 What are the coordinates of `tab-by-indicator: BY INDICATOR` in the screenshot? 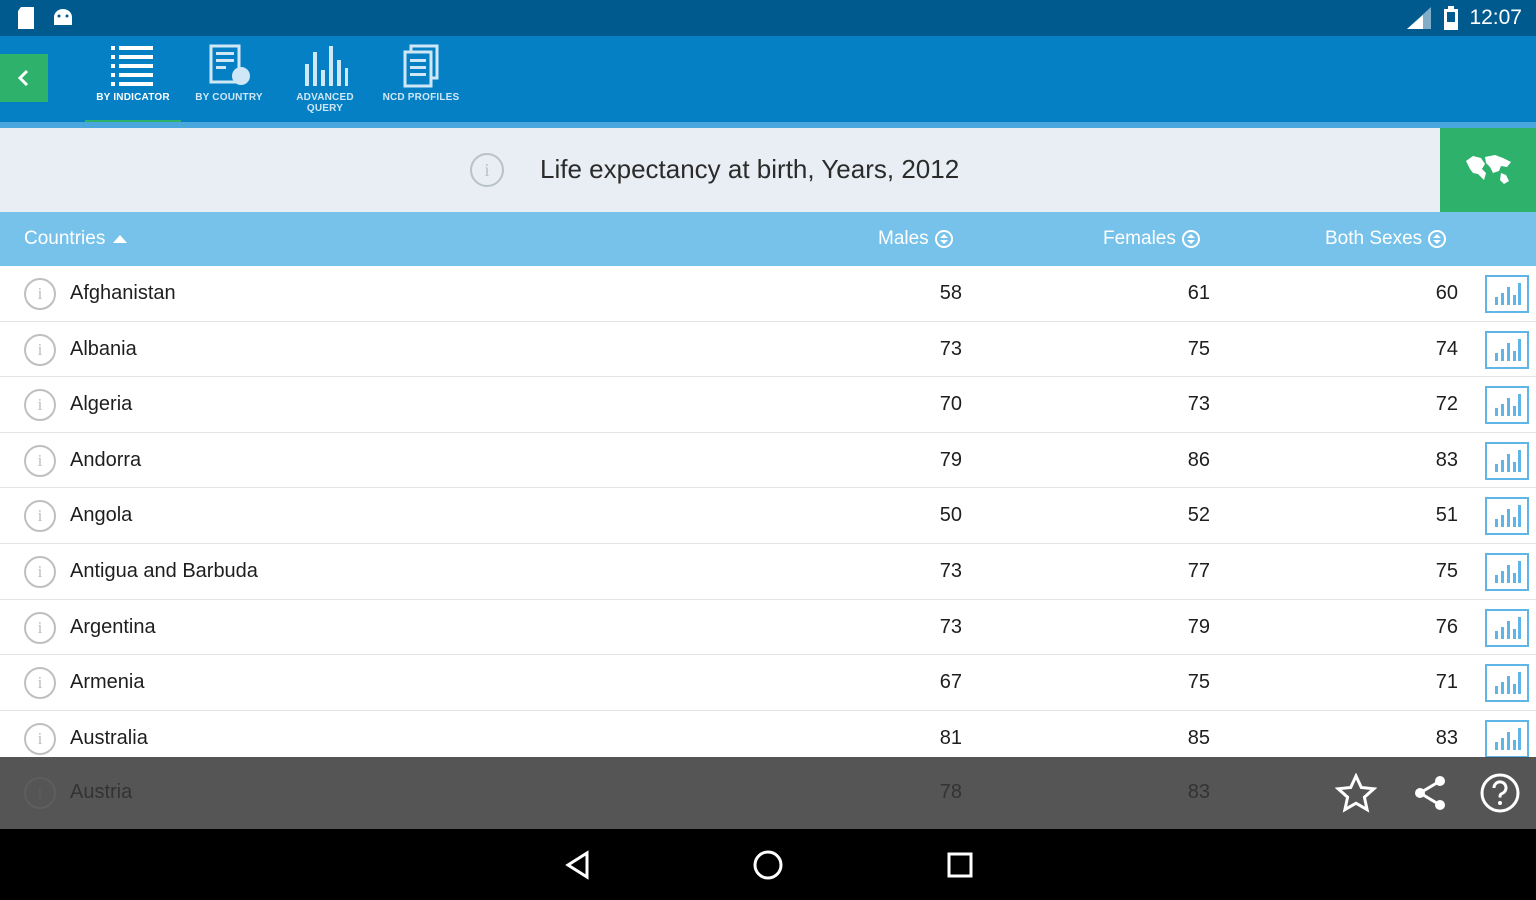 It's located at (133, 82).